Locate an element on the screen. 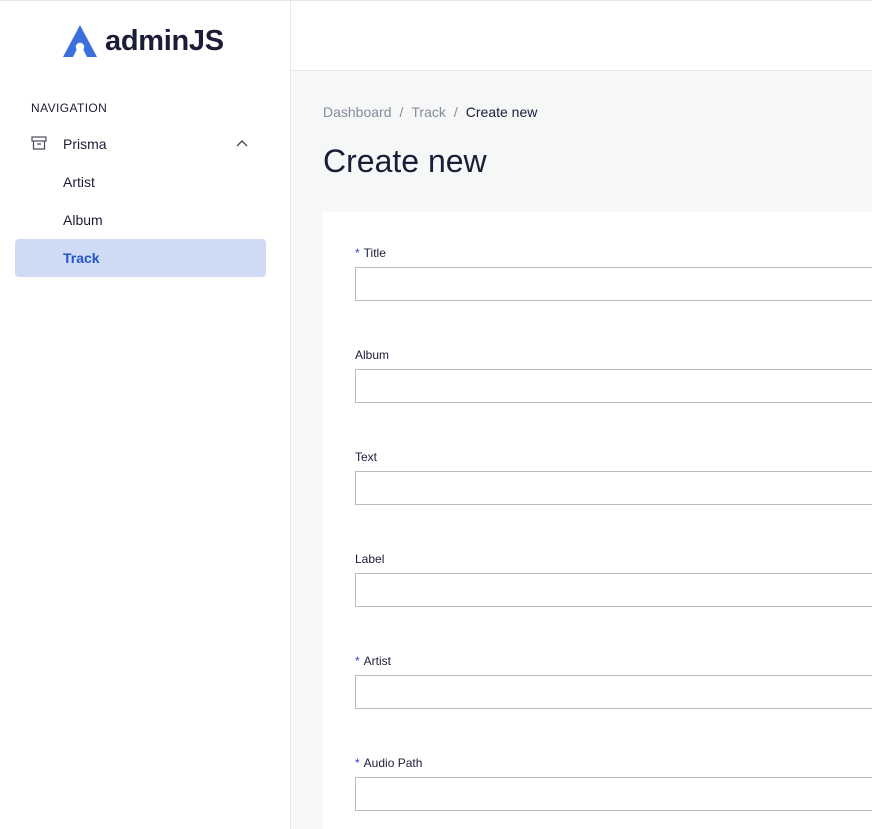  page-title: Create new is located at coordinates (405, 161).